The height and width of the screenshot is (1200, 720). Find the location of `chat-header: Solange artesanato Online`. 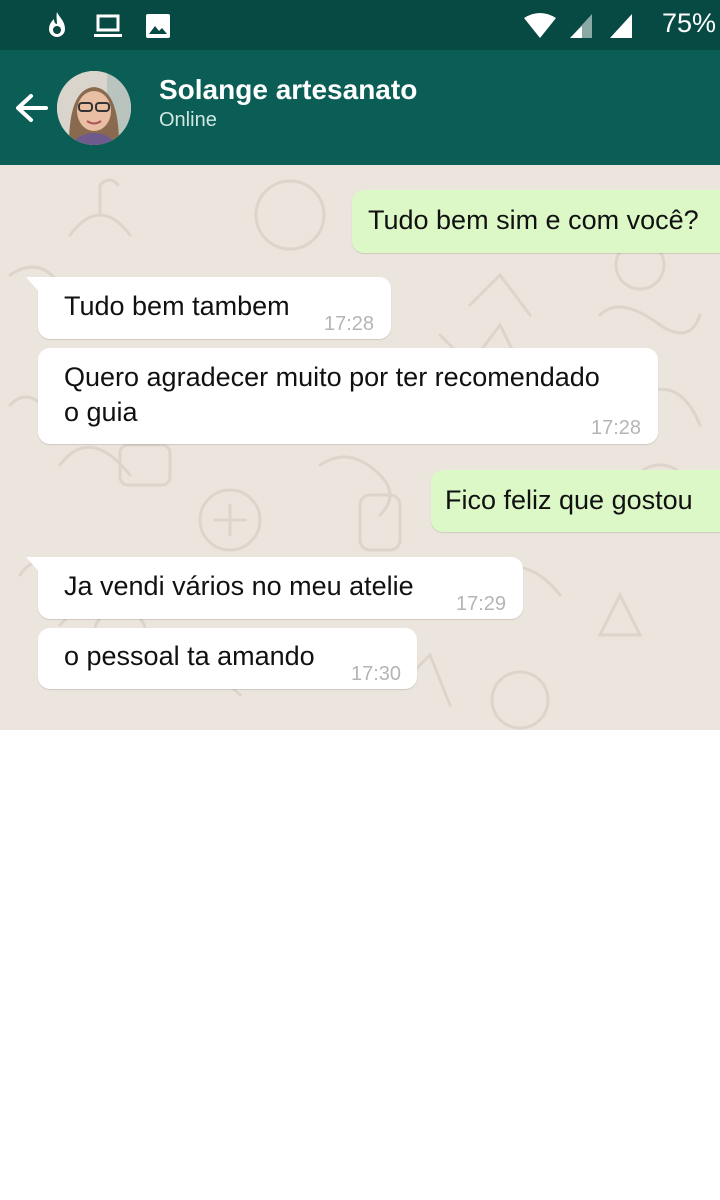

chat-header: Solange artesanato Online is located at coordinates (360, 107).